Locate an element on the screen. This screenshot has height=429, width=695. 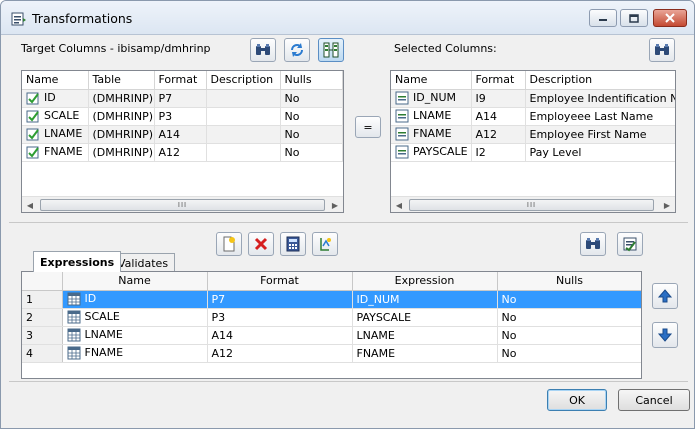
selected-header-description: Description is located at coordinates (600, 80).